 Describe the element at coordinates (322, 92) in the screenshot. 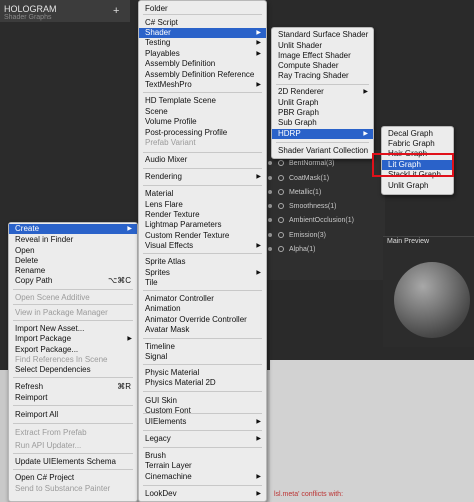

I see `menu-item-2d-renderer: 2D Renderer ▶` at that location.